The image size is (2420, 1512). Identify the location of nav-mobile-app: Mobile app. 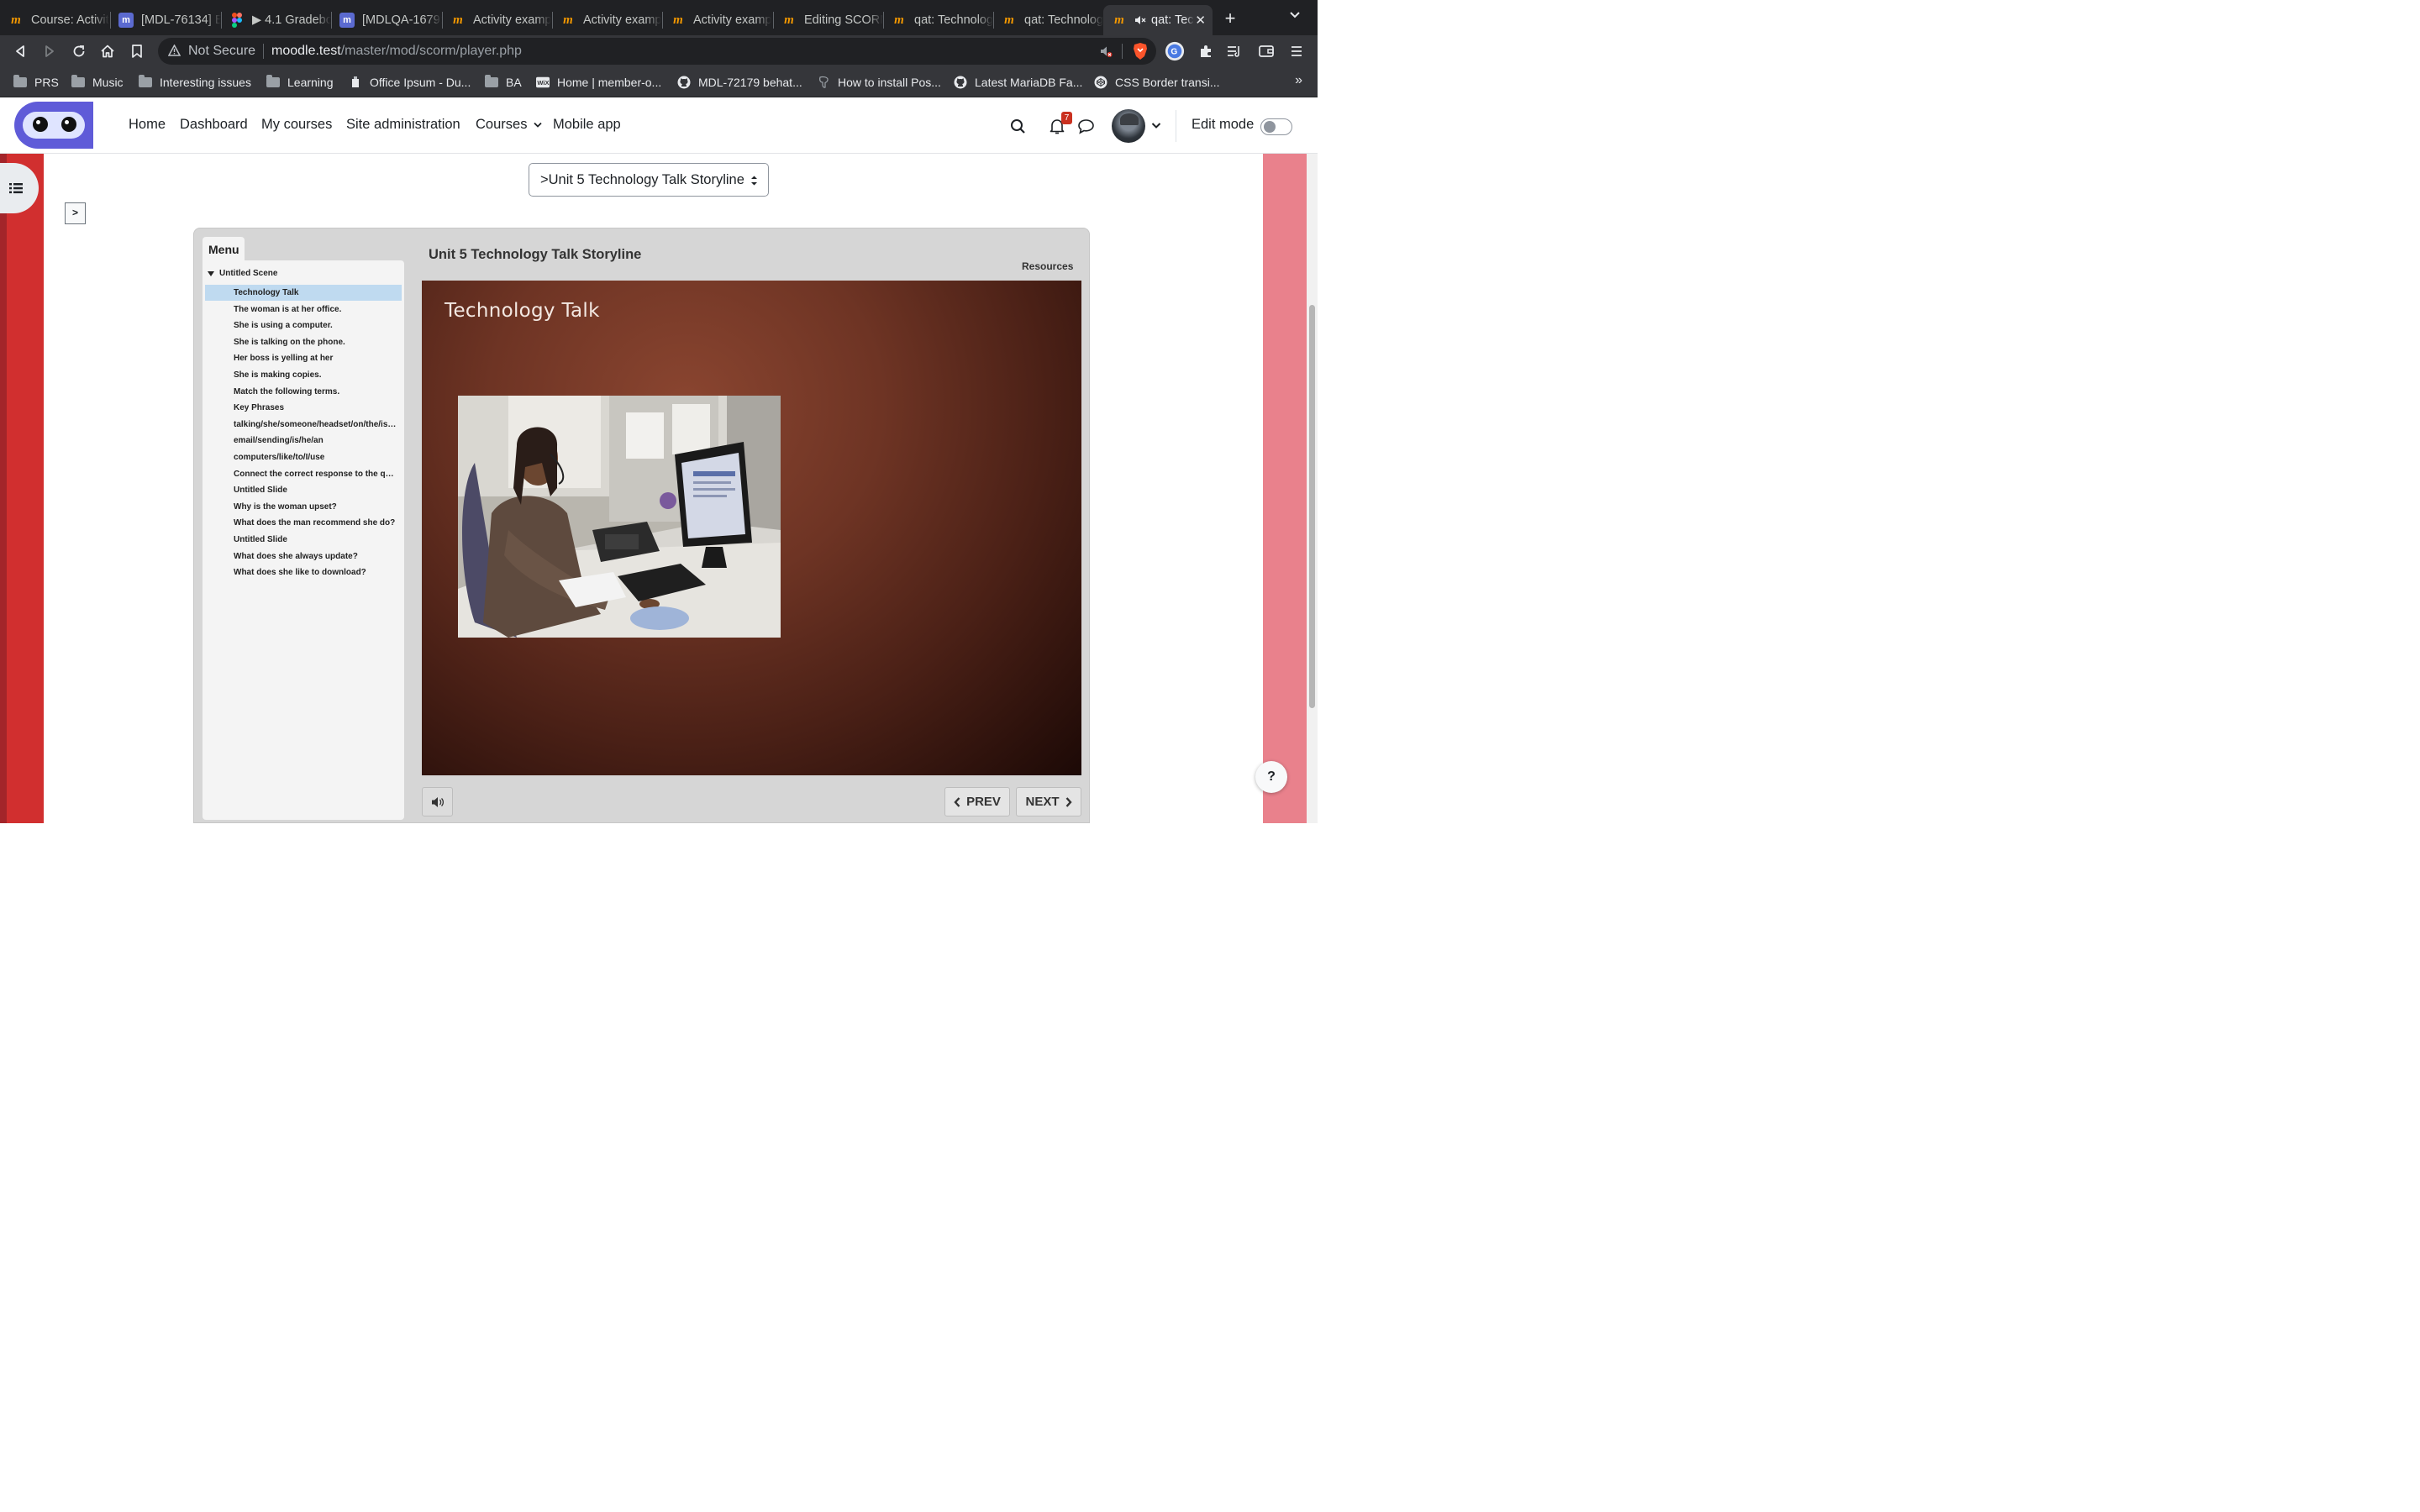
(587, 125).